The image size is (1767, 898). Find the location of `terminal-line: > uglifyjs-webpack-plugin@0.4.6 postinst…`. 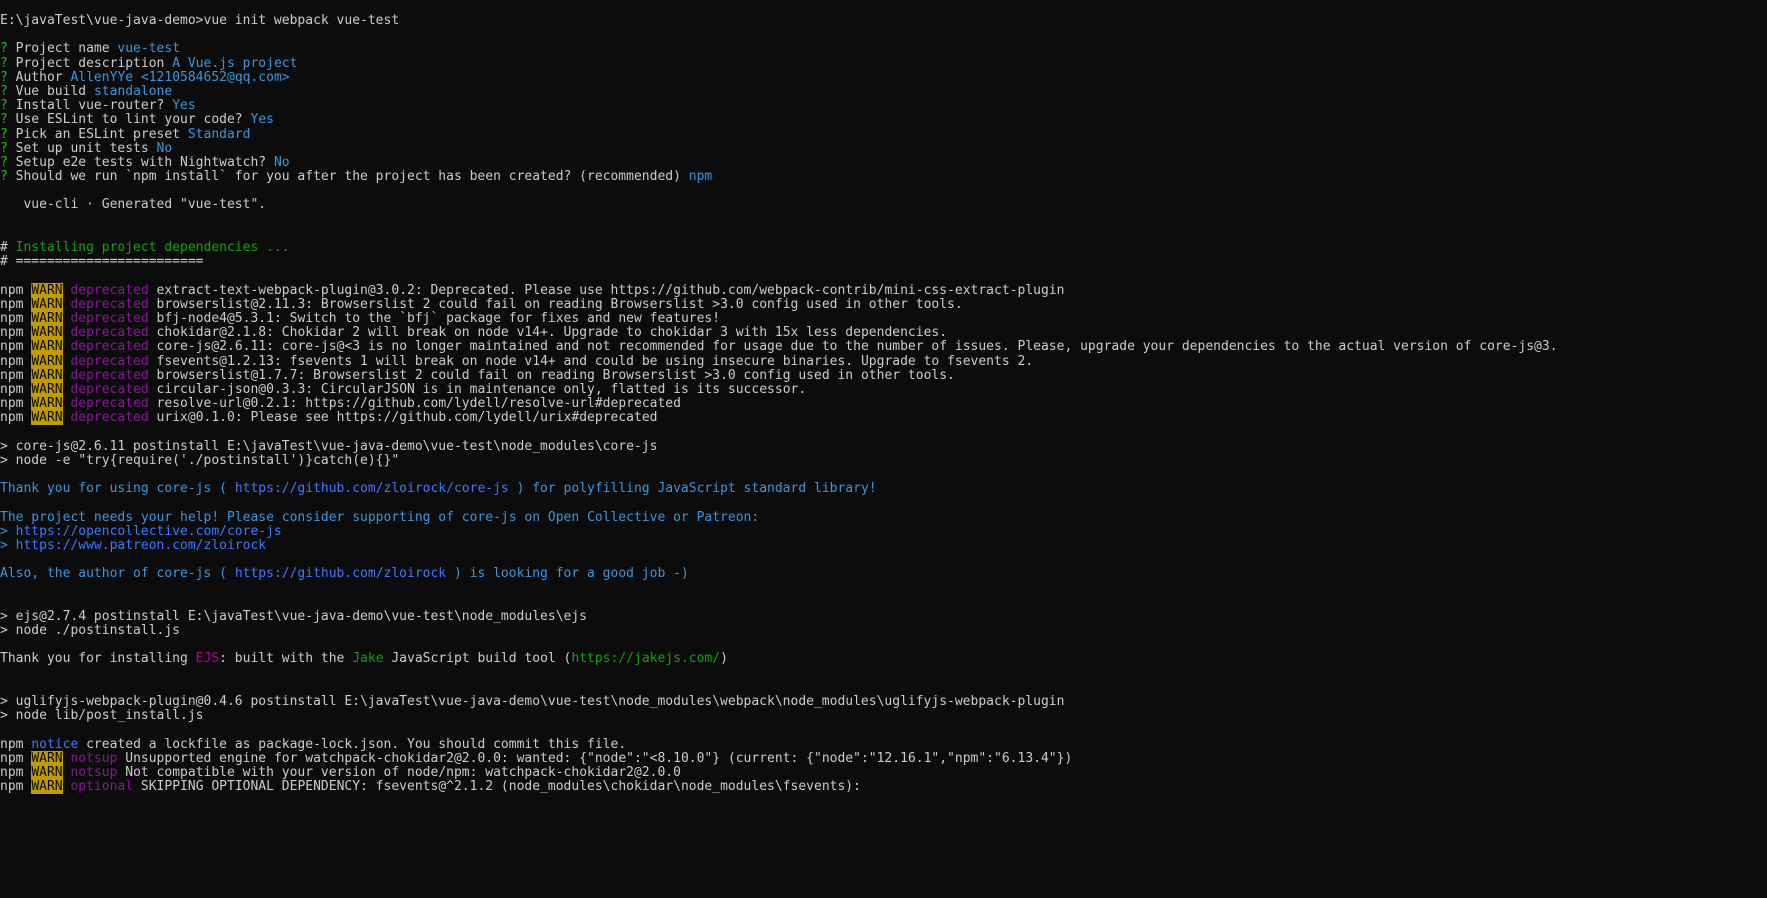

terminal-line: > uglifyjs-webpack-plugin@0.4.6 postinst… is located at coordinates (883, 701).